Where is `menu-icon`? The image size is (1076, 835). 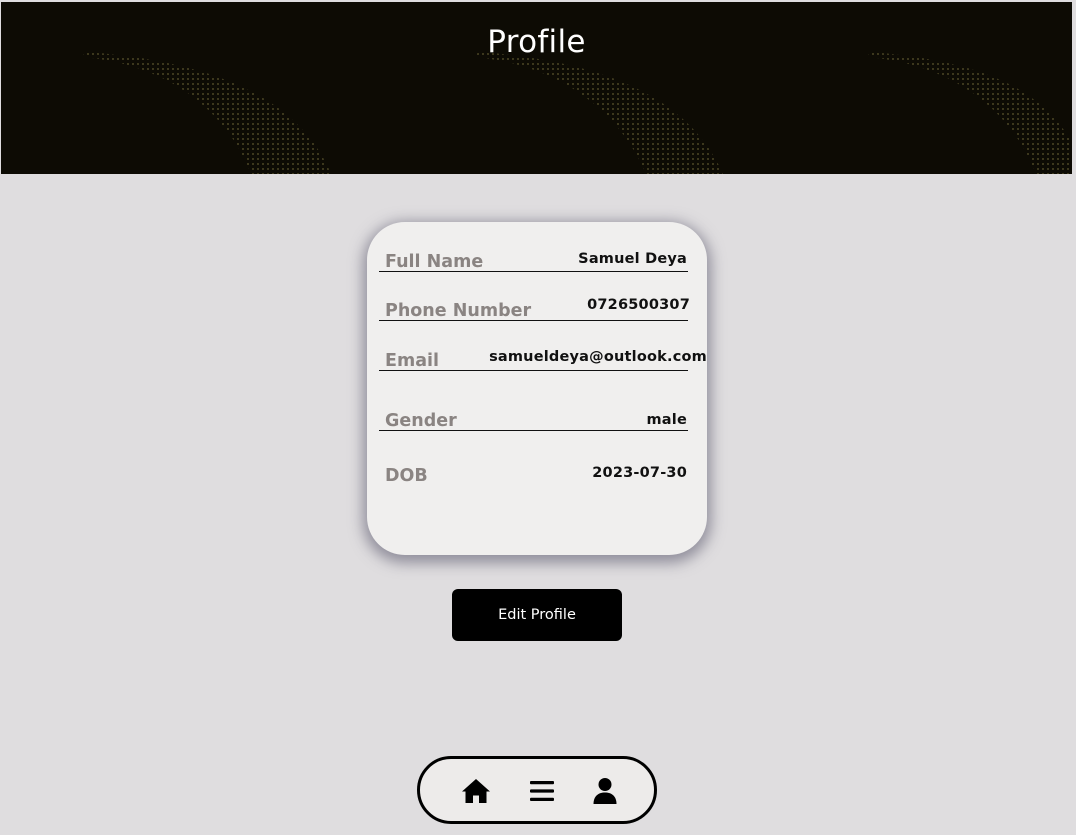 menu-icon is located at coordinates (542, 791).